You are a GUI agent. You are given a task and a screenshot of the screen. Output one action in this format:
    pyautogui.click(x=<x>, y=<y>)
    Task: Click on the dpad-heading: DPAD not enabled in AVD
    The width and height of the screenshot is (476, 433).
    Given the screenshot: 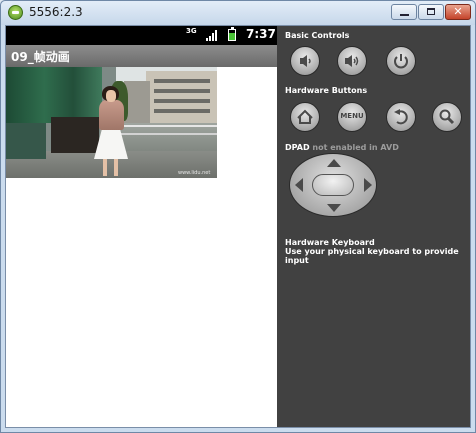 What is the action you would take?
    pyautogui.click(x=342, y=147)
    